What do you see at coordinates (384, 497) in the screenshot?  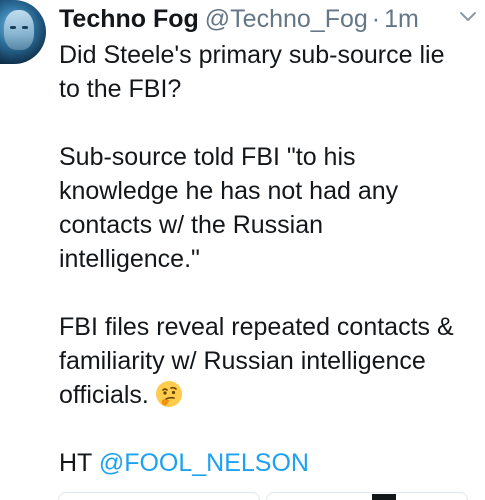 I see `media-indicator` at bounding box center [384, 497].